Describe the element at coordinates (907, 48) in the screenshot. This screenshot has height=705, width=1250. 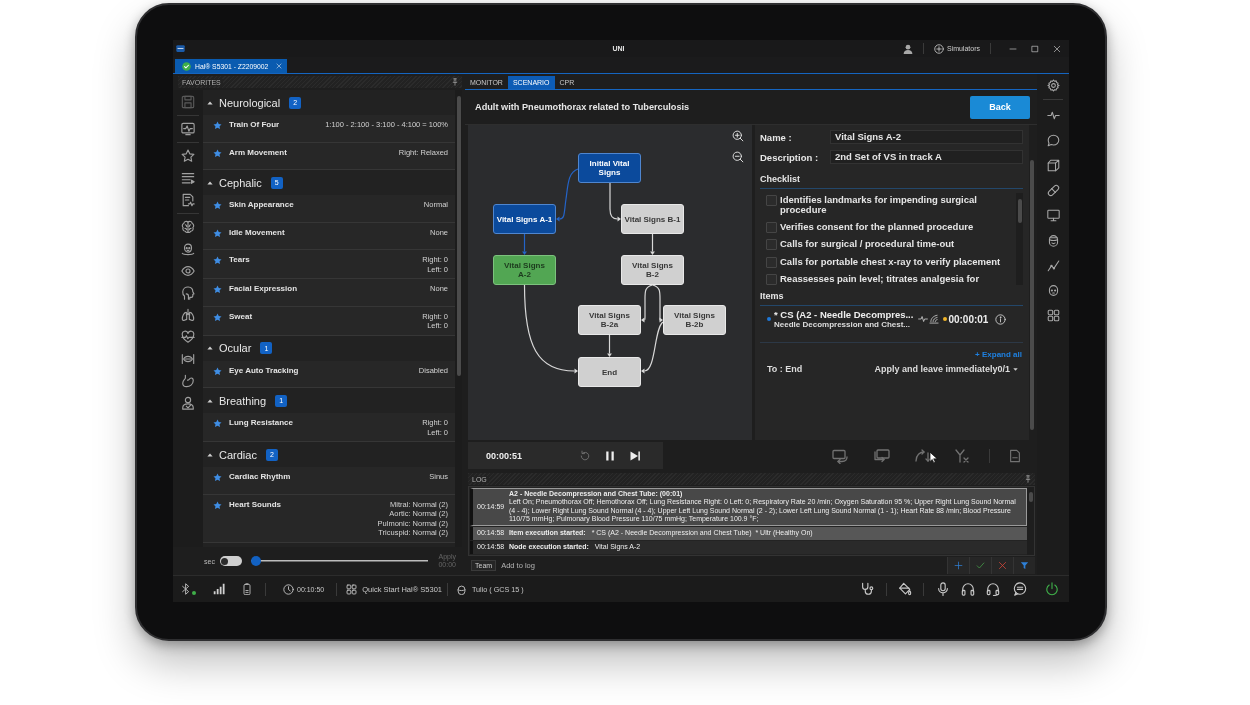
I see `user-icon` at that location.